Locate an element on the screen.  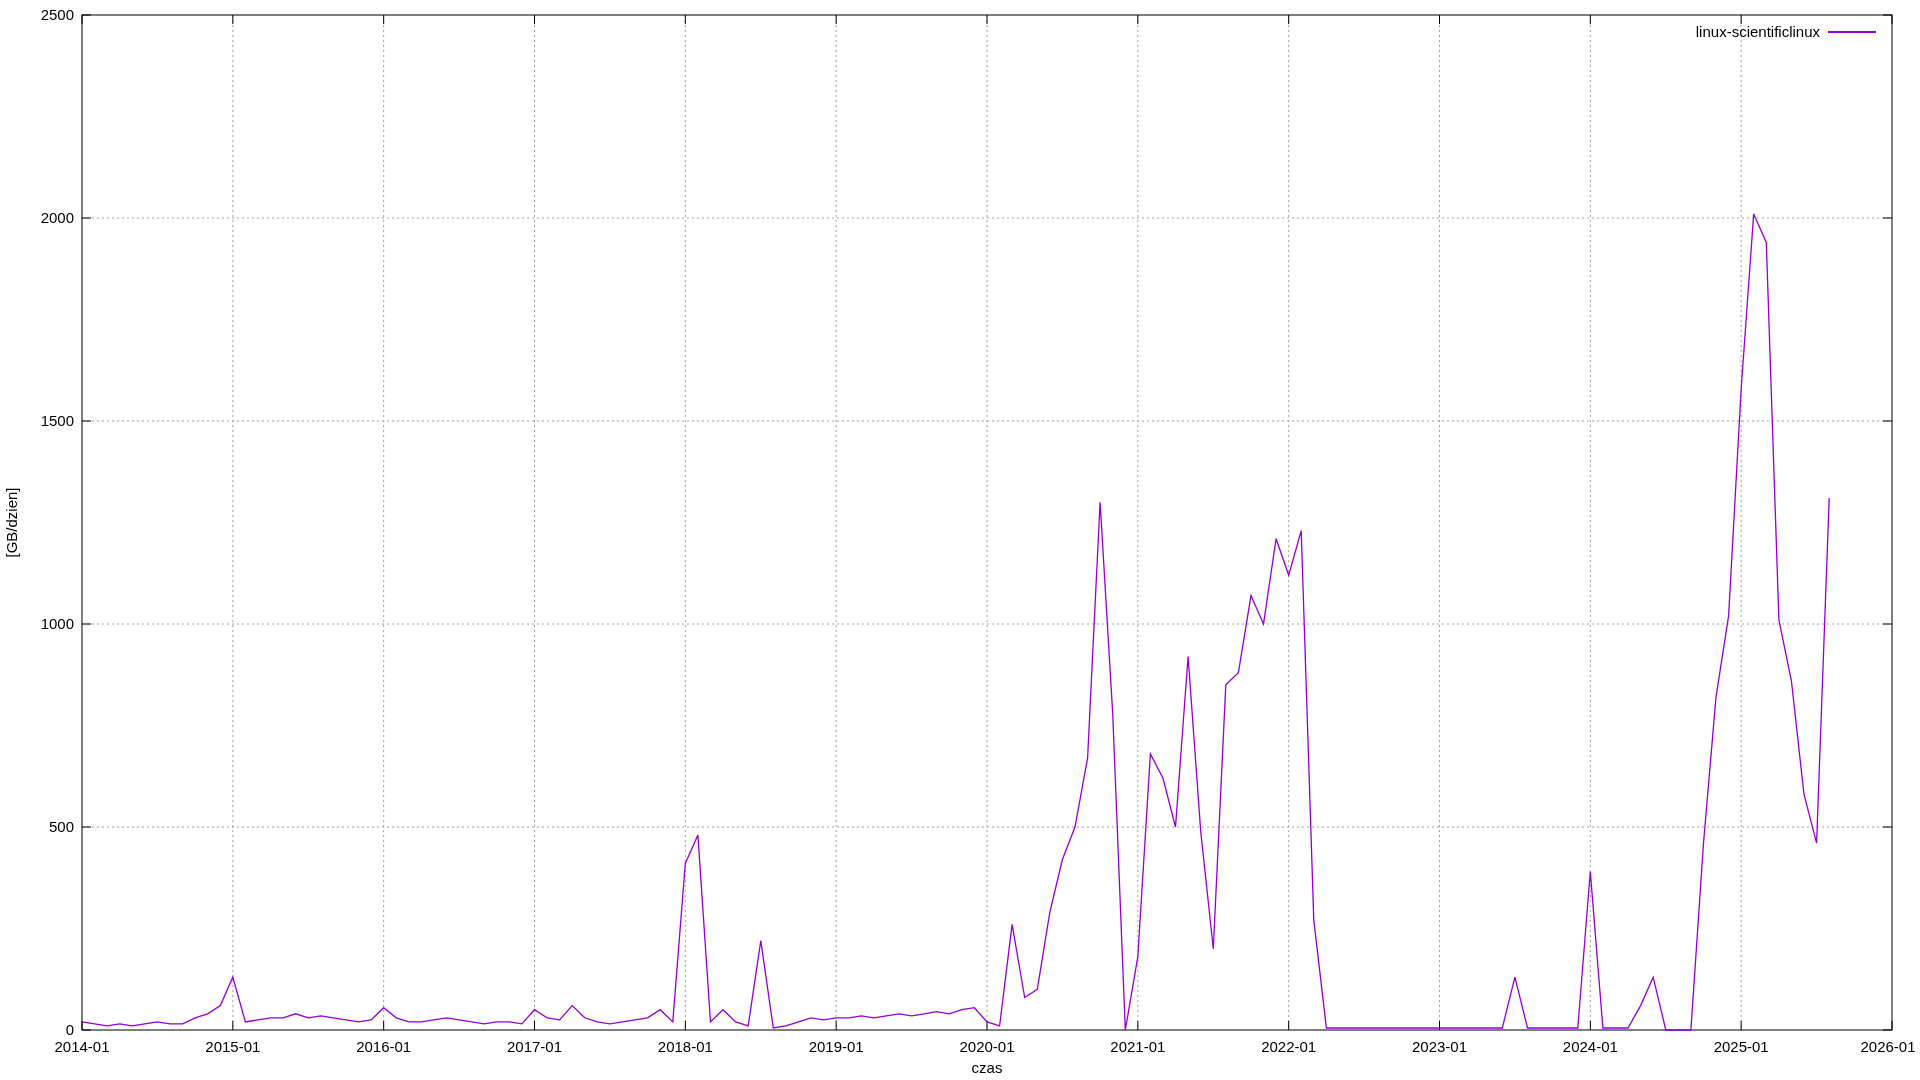
x-tick-label: 2022-01 is located at coordinates (1289, 1046).